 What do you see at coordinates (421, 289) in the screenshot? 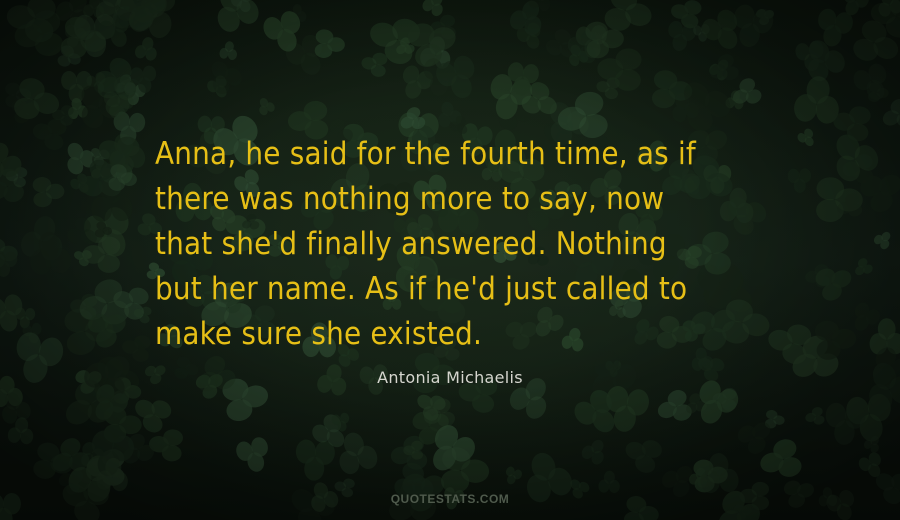
I see `quote-line-4: but her name. As if he'd just called to` at bounding box center [421, 289].